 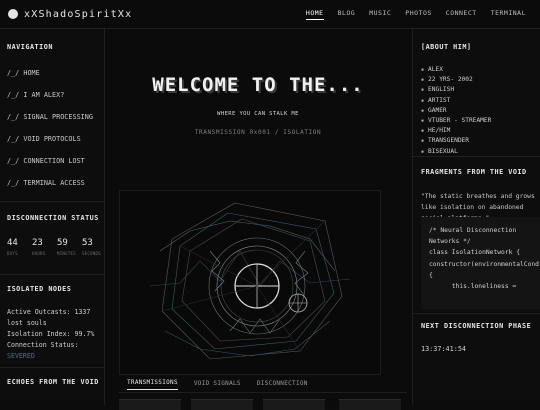 What do you see at coordinates (66, 253) in the screenshot?
I see `counter-label: MINUTES` at bounding box center [66, 253].